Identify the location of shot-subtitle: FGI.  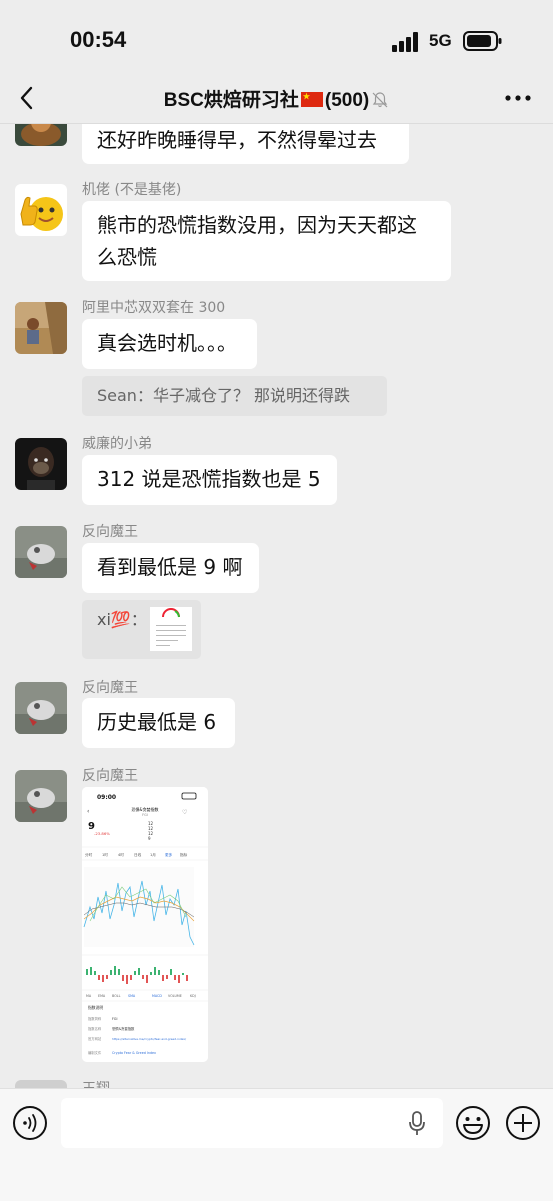
(145, 815).